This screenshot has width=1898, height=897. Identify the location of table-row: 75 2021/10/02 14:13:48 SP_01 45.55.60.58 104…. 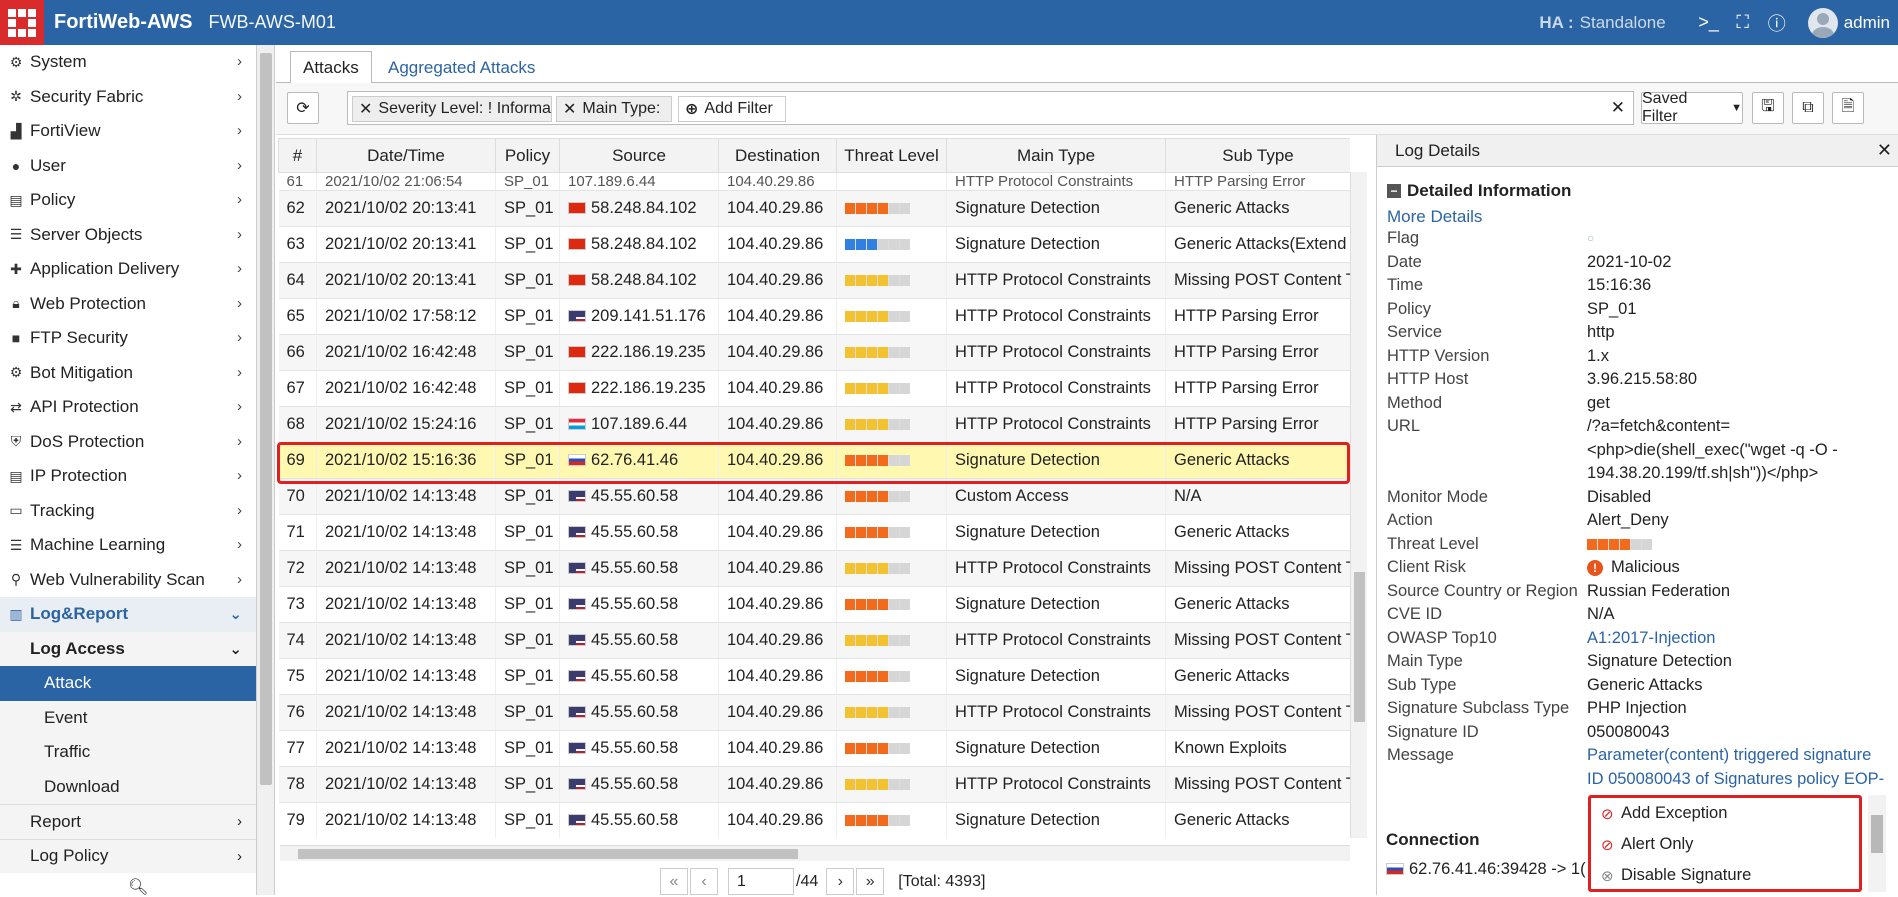
(814, 676).